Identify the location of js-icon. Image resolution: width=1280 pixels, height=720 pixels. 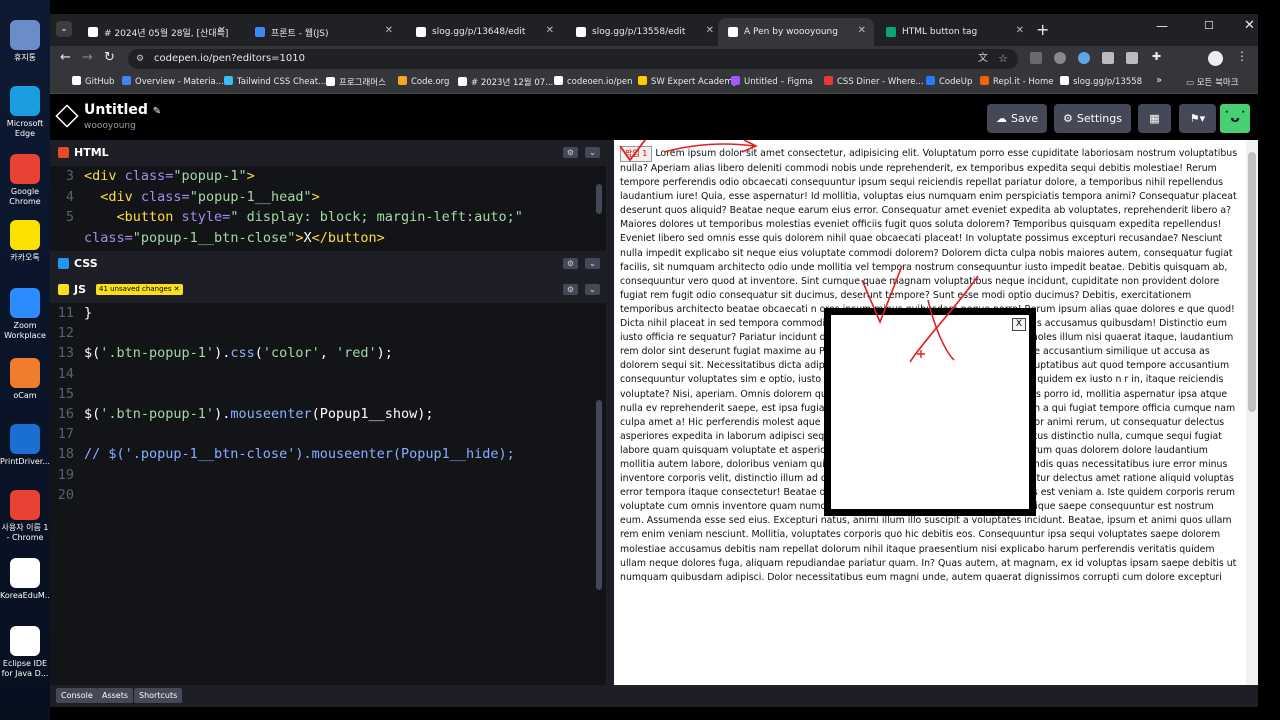
(63, 289).